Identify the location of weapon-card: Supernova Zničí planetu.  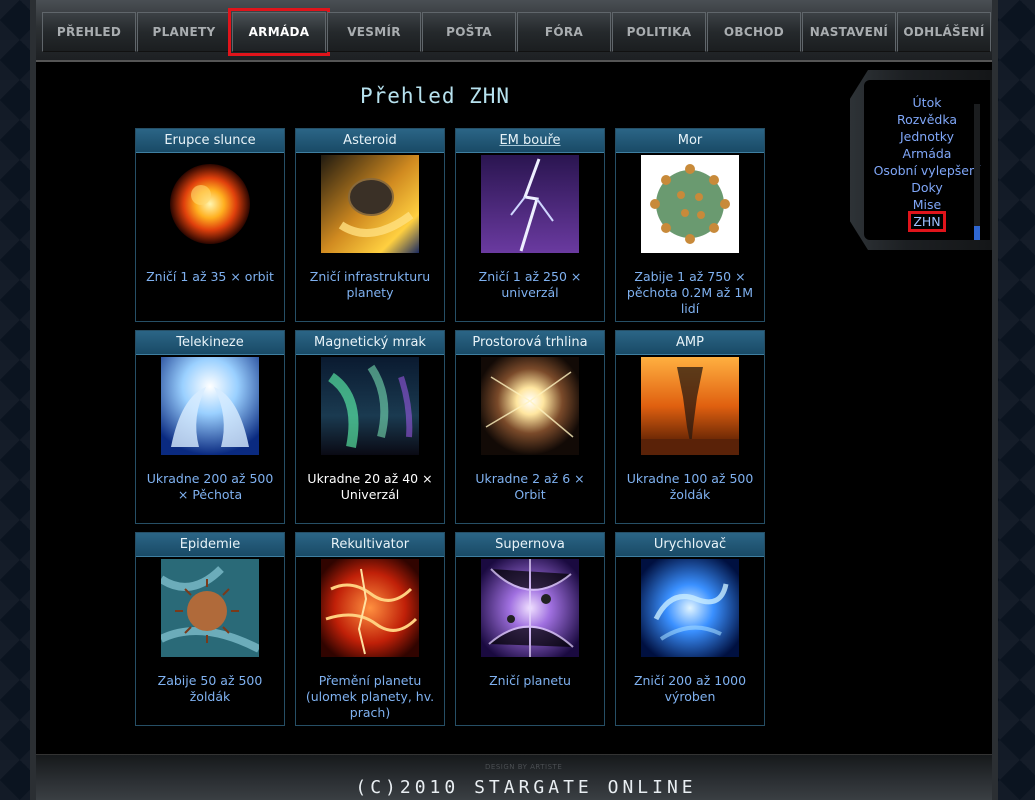
(530, 629).